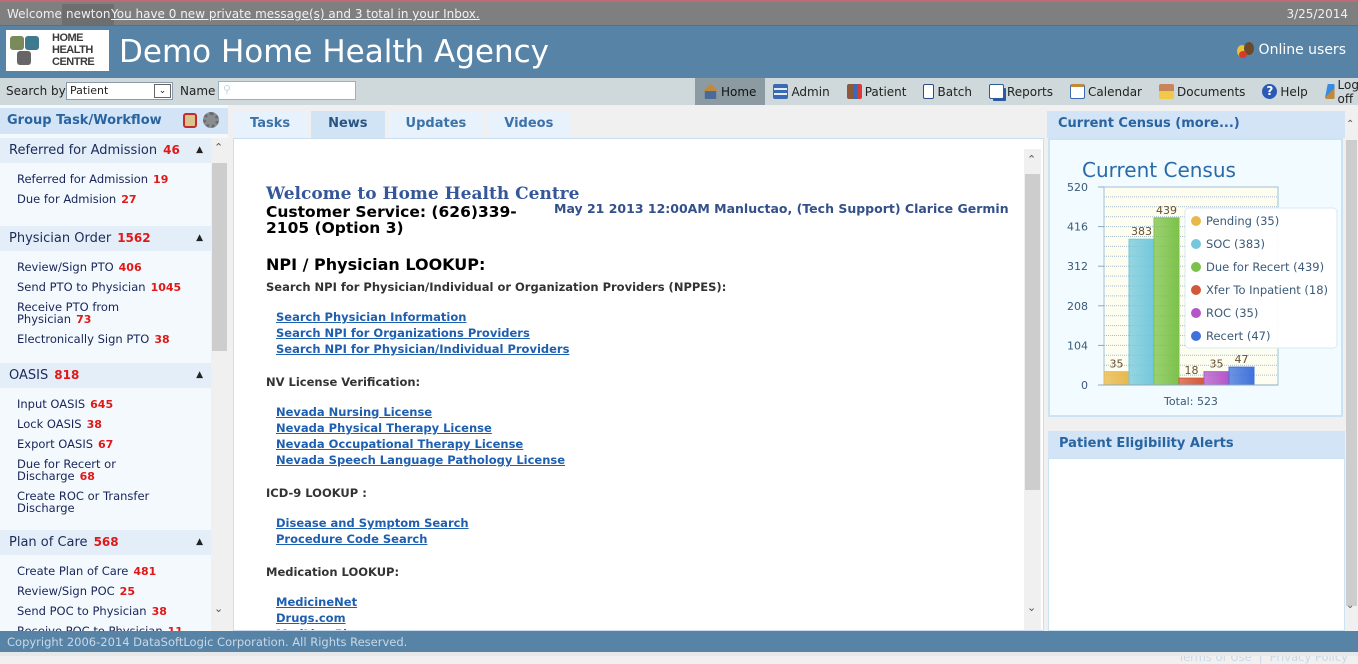  What do you see at coordinates (114, 626) in the screenshot?
I see `task-item: Receive POC to Physician 11` at bounding box center [114, 626].